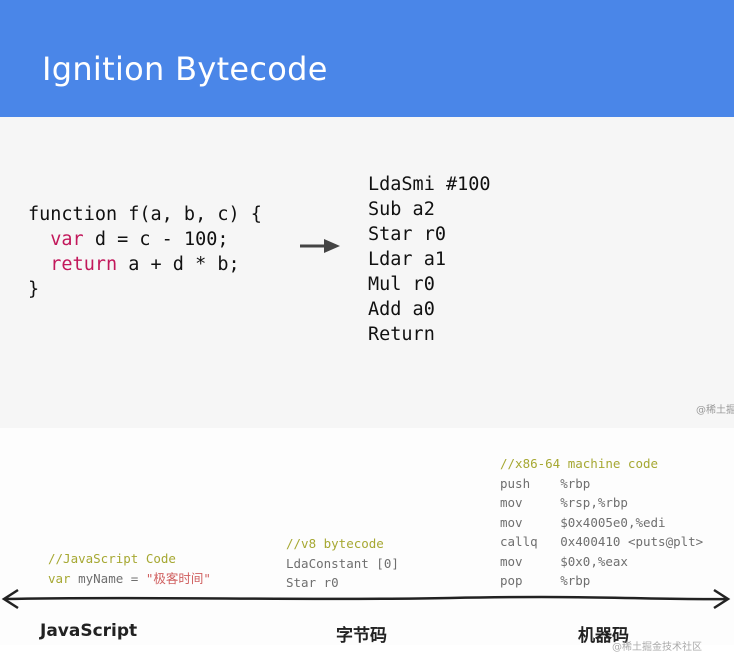 This screenshot has width=734, height=653. Describe the element at coordinates (335, 543) in the screenshot. I see `v8-comment: //v8 bytecode` at that location.